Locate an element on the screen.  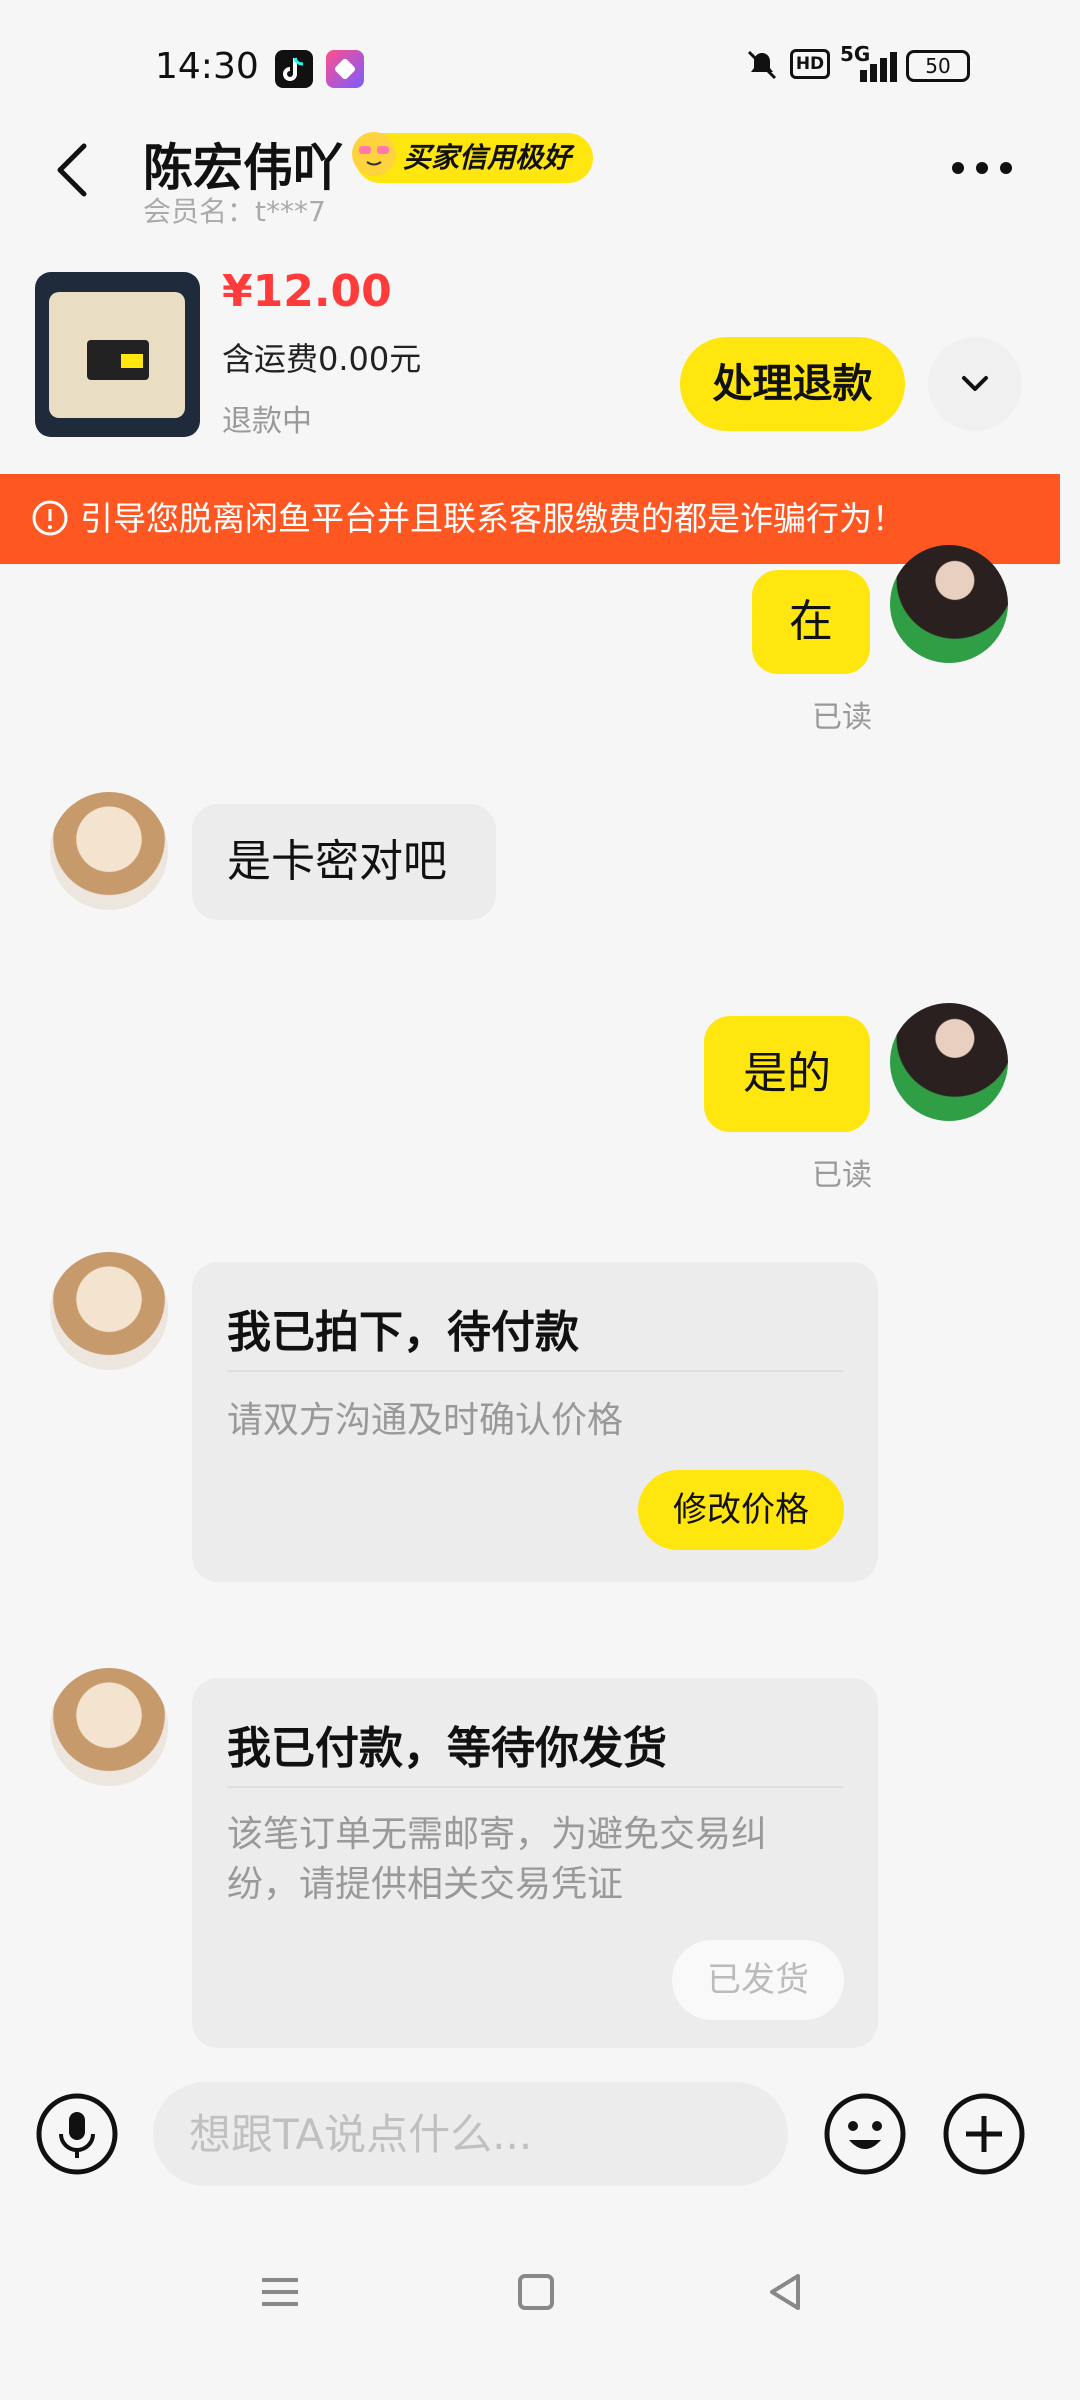
modify-price-button: 修改价格 is located at coordinates (741, 1510).